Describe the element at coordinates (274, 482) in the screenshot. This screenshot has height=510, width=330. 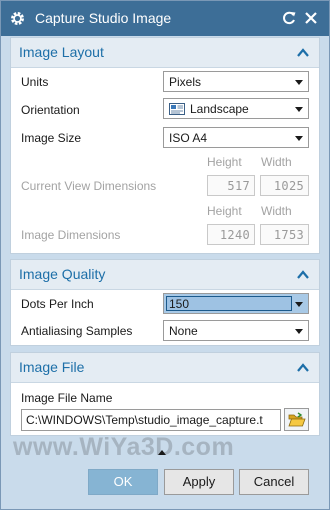
I see `cancel-button: Cancel` at that location.